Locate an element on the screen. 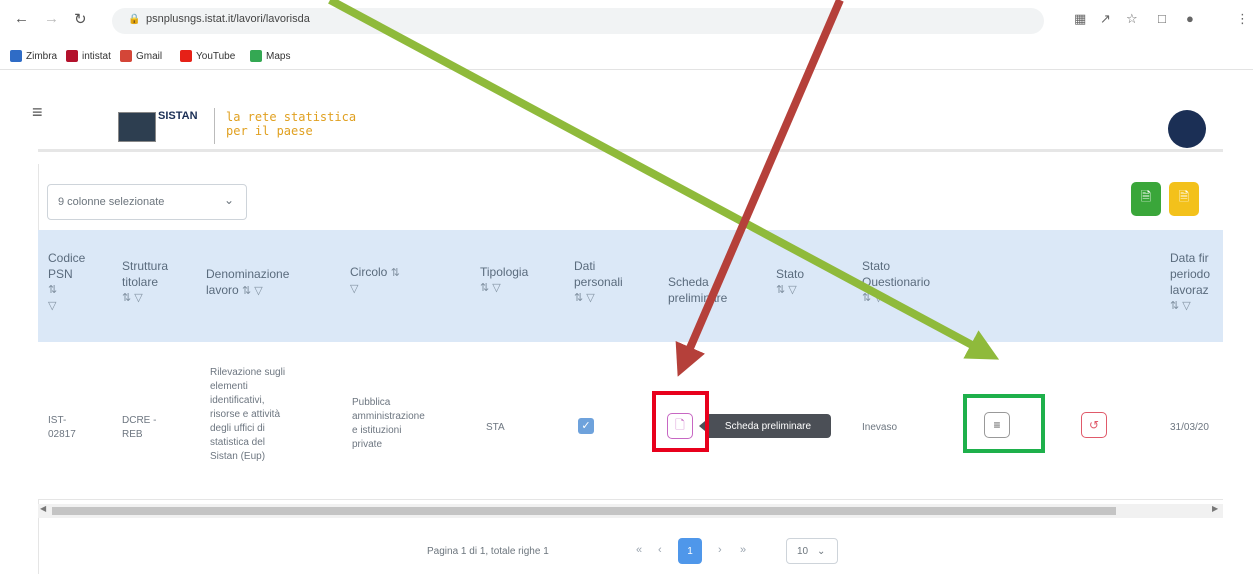 The height and width of the screenshot is (574, 1253). pagination-text: Pagina 1 di 1, totale righe 1 is located at coordinates (488, 551).